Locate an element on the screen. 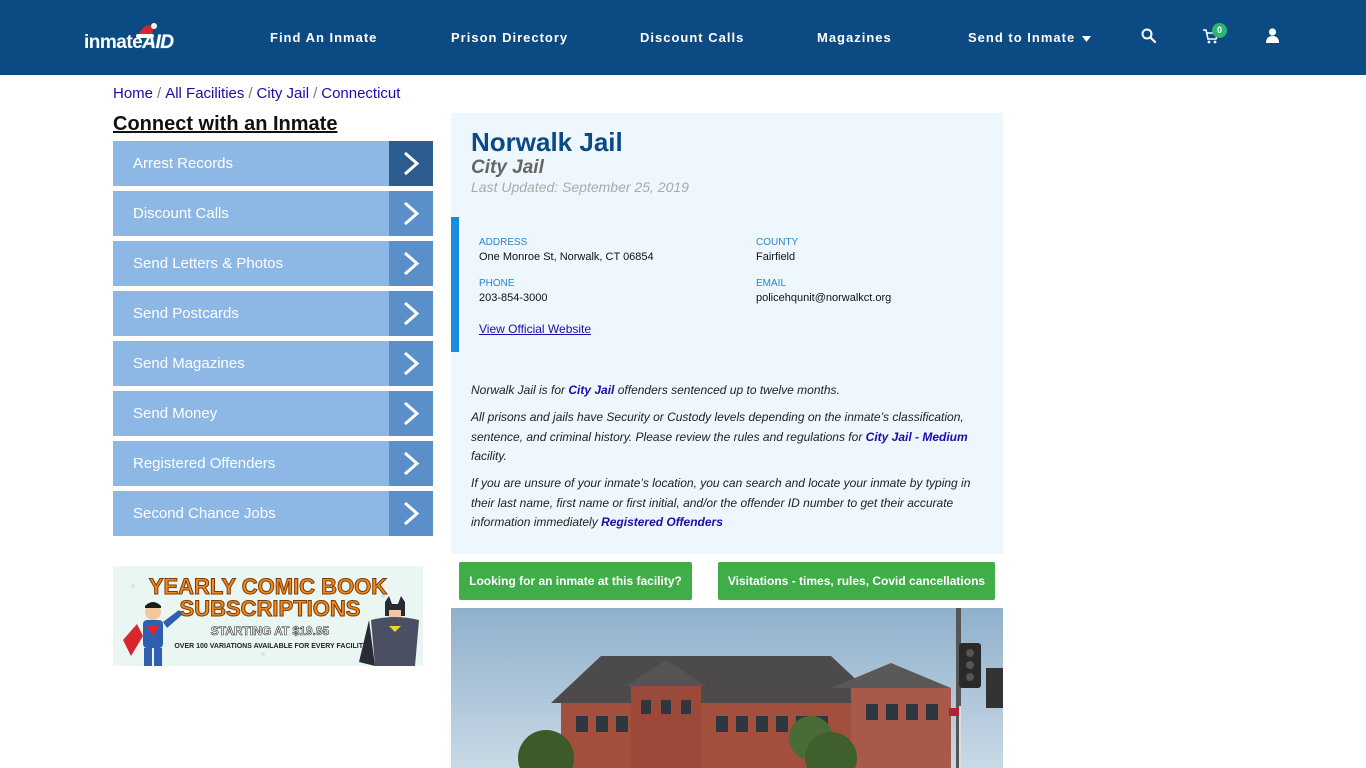 The width and height of the screenshot is (1366, 768). accent-bar is located at coordinates (455, 284).